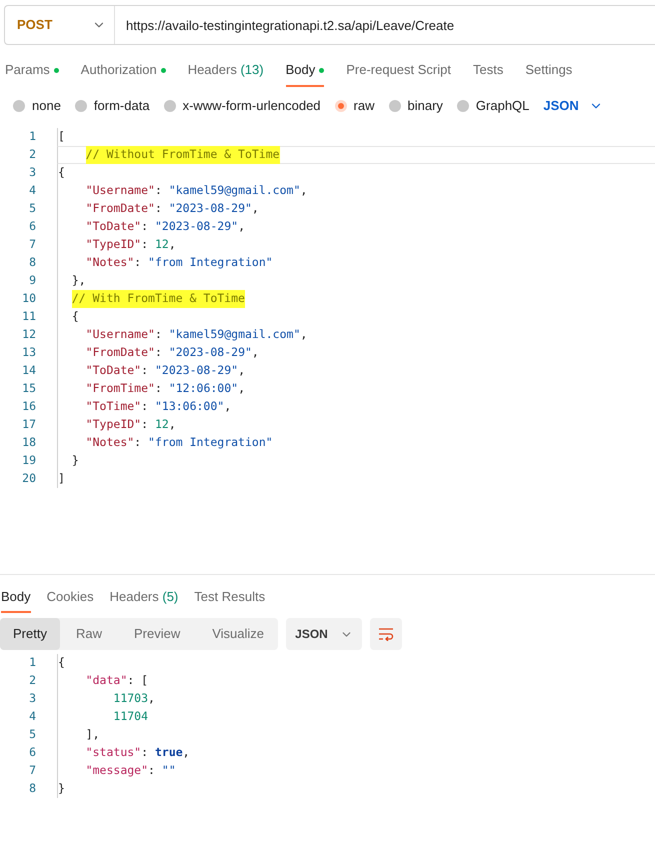 The image size is (655, 864). I want to click on view-mode-tab: Raw, so click(89, 634).